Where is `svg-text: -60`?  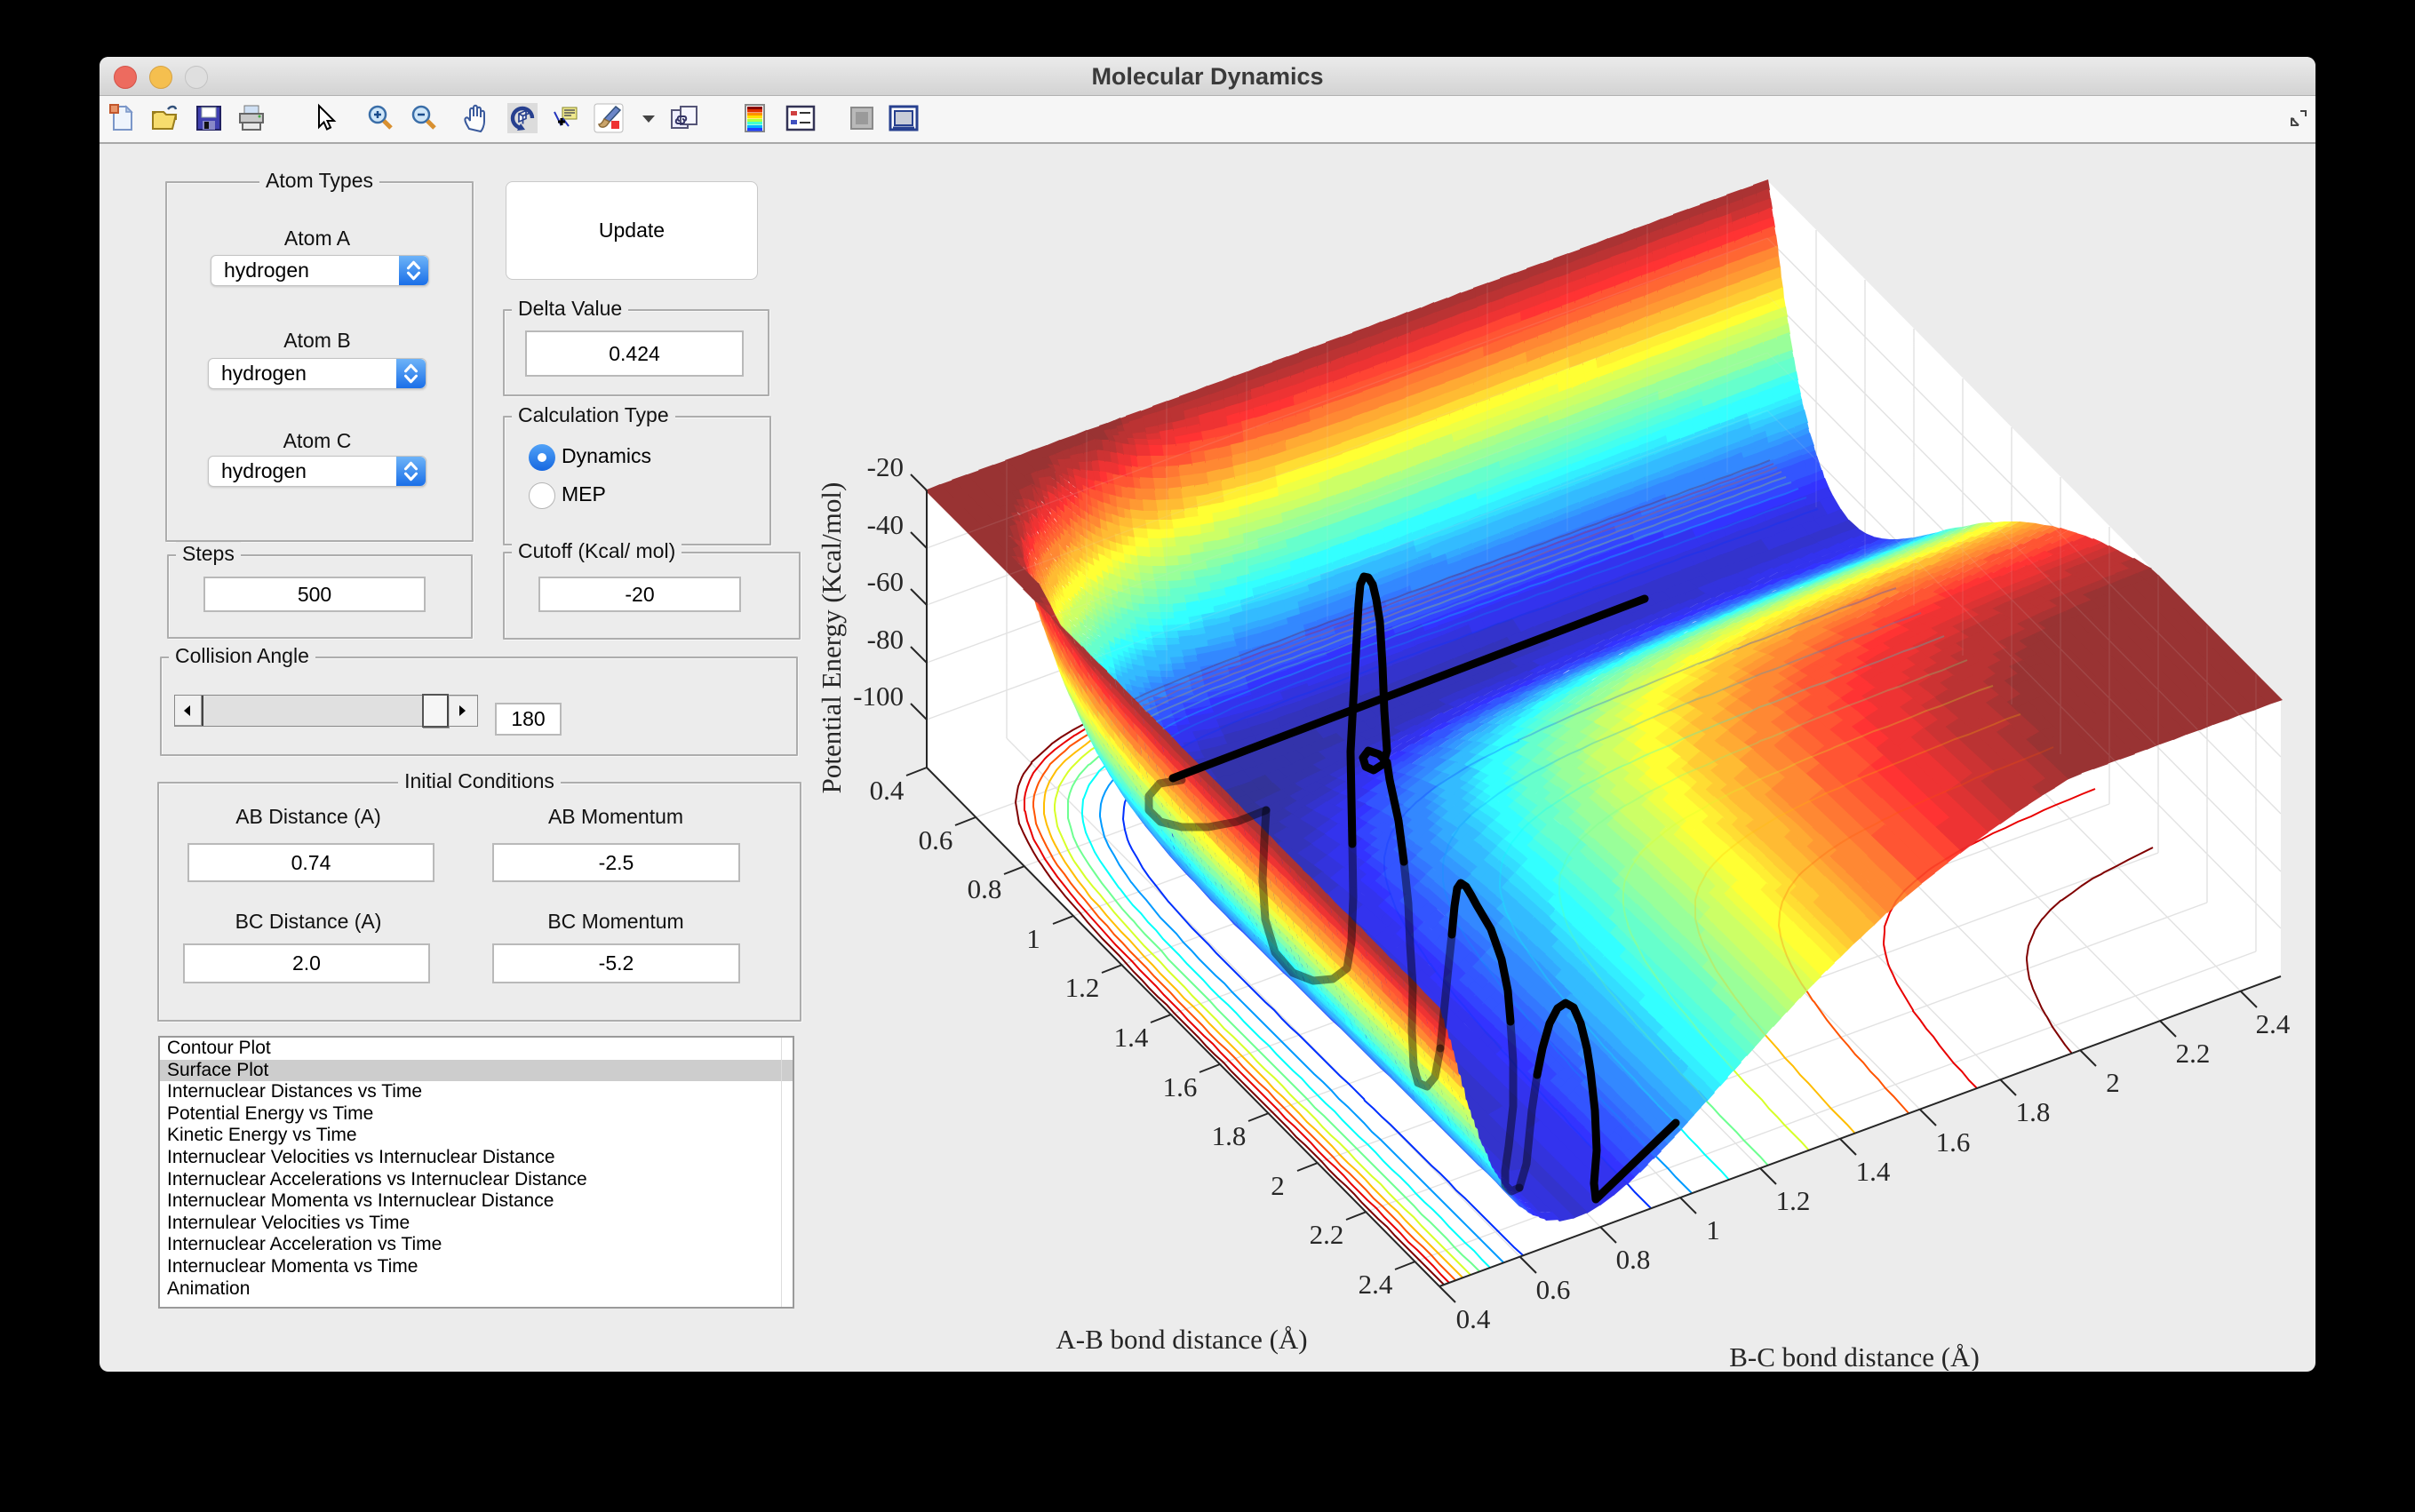
svg-text: -60 is located at coordinates (885, 581).